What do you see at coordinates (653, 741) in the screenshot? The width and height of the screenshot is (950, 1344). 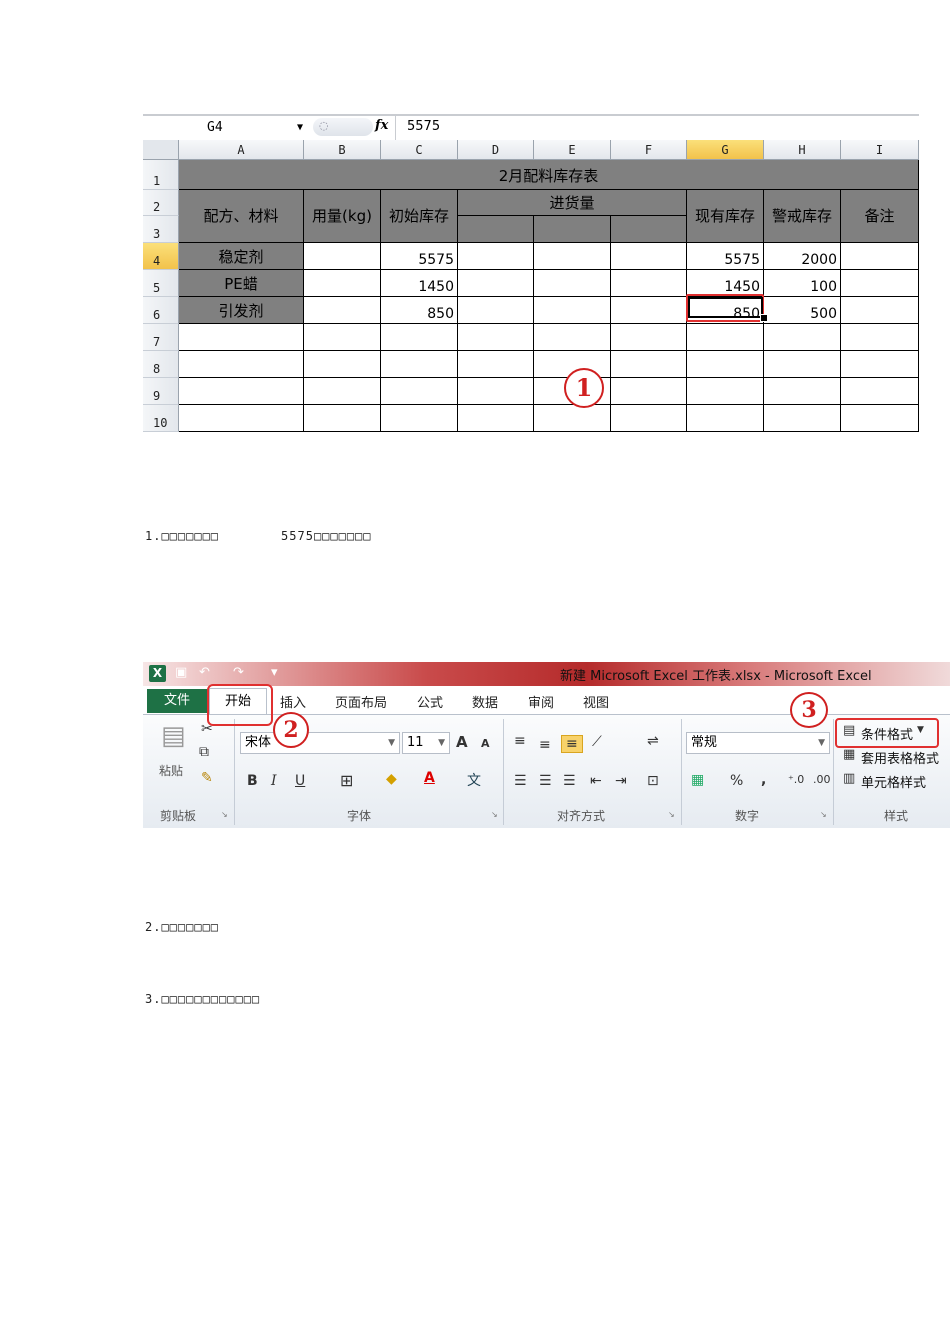 I see `wrap-text-icon: ⇌` at bounding box center [653, 741].